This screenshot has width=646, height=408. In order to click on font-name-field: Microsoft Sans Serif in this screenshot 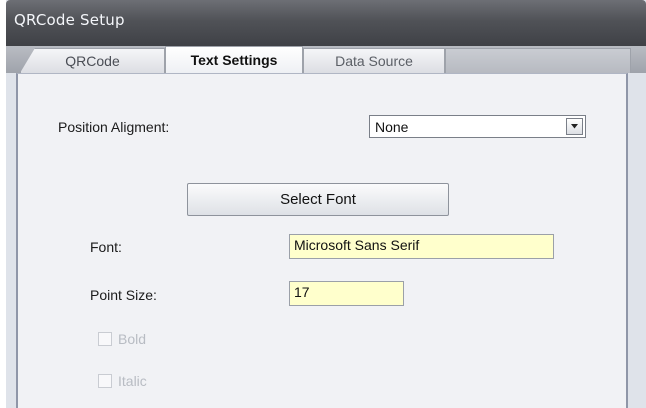, I will do `click(421, 246)`.